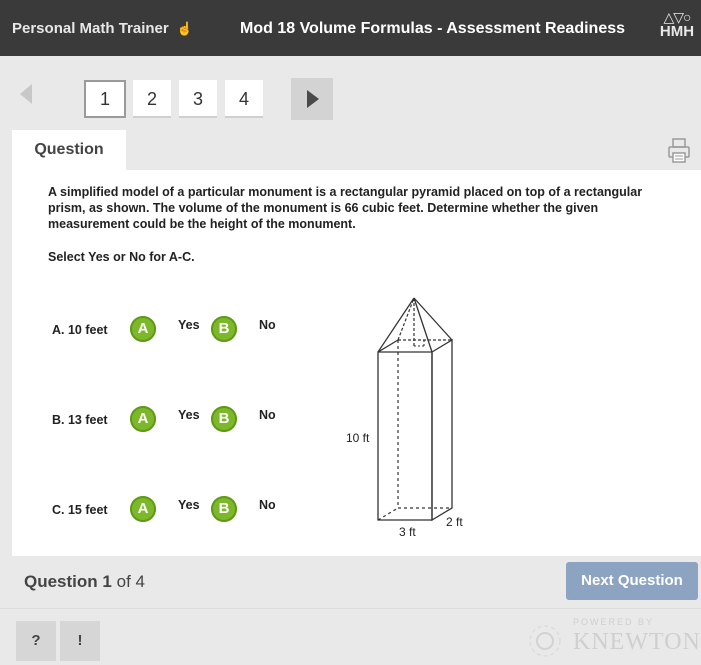 This screenshot has height=665, width=701. I want to click on hmh-logo: △▽○ HMH, so click(677, 24).